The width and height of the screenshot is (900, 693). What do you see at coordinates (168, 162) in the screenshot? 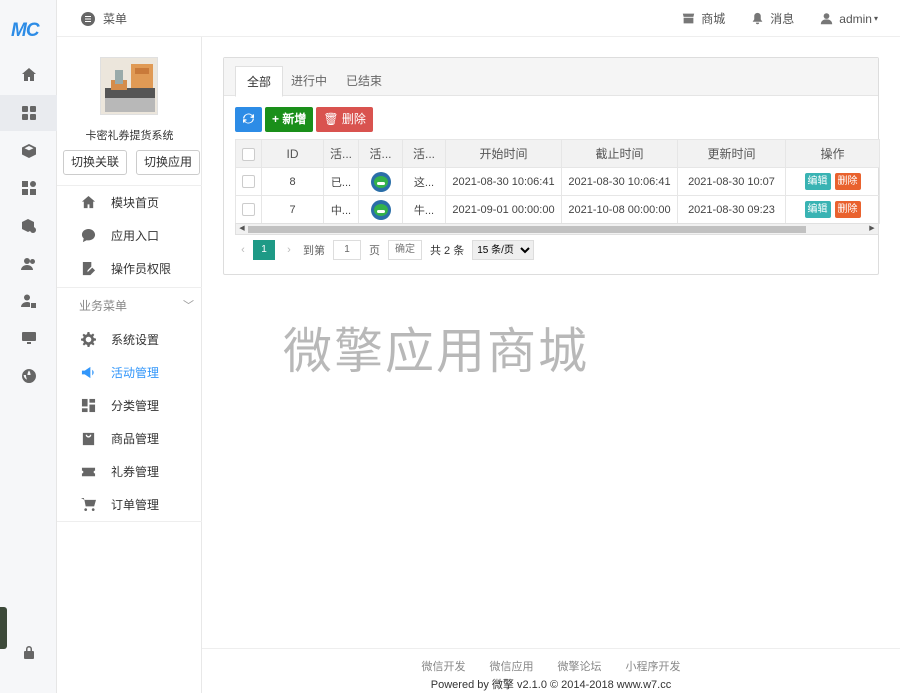
I see `switch-app-button: 切换应用` at bounding box center [168, 162].